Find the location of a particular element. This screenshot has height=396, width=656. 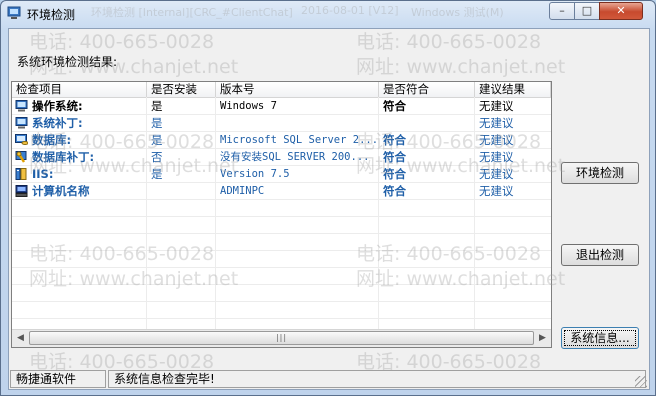

exit-check-button: 退出检测 is located at coordinates (600, 255).